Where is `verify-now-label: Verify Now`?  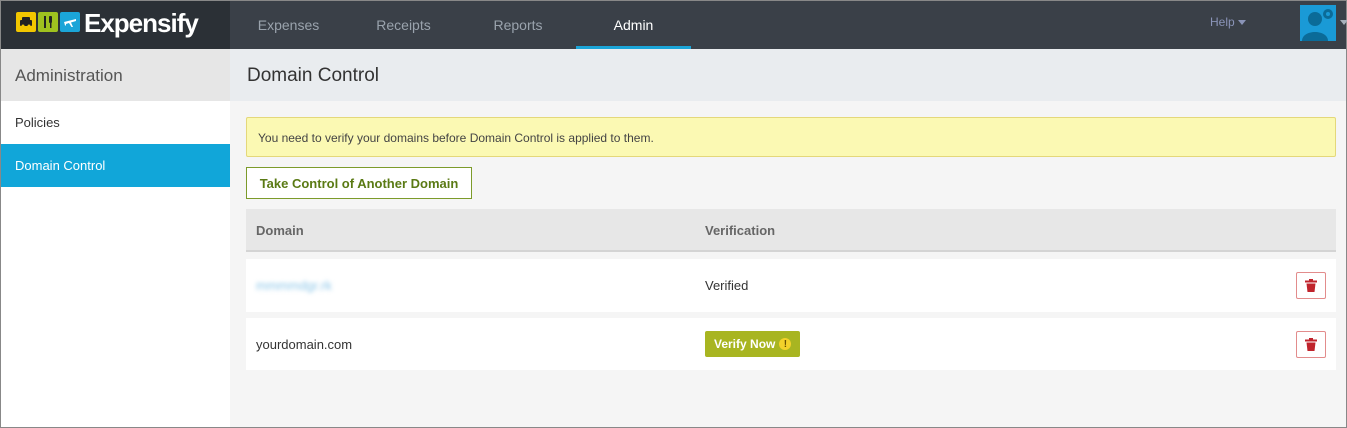
verify-now-label: Verify Now is located at coordinates (745, 344).